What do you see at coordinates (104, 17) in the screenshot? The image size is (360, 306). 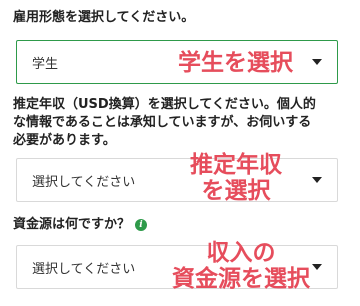 I see `employment-type-label: 雇用形態を選択してください。` at bounding box center [104, 17].